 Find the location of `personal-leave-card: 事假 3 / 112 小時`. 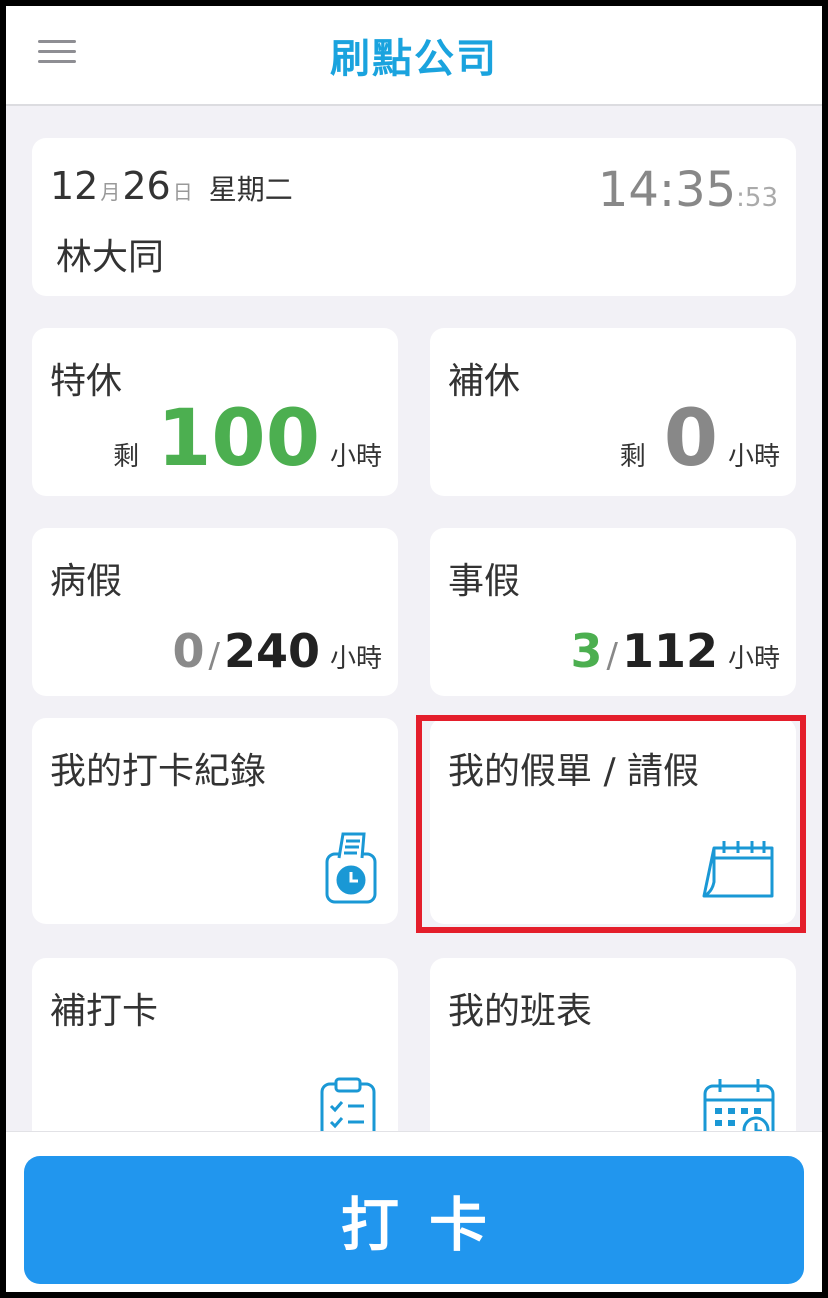

personal-leave-card: 事假 3 / 112 小時 is located at coordinates (613, 612).